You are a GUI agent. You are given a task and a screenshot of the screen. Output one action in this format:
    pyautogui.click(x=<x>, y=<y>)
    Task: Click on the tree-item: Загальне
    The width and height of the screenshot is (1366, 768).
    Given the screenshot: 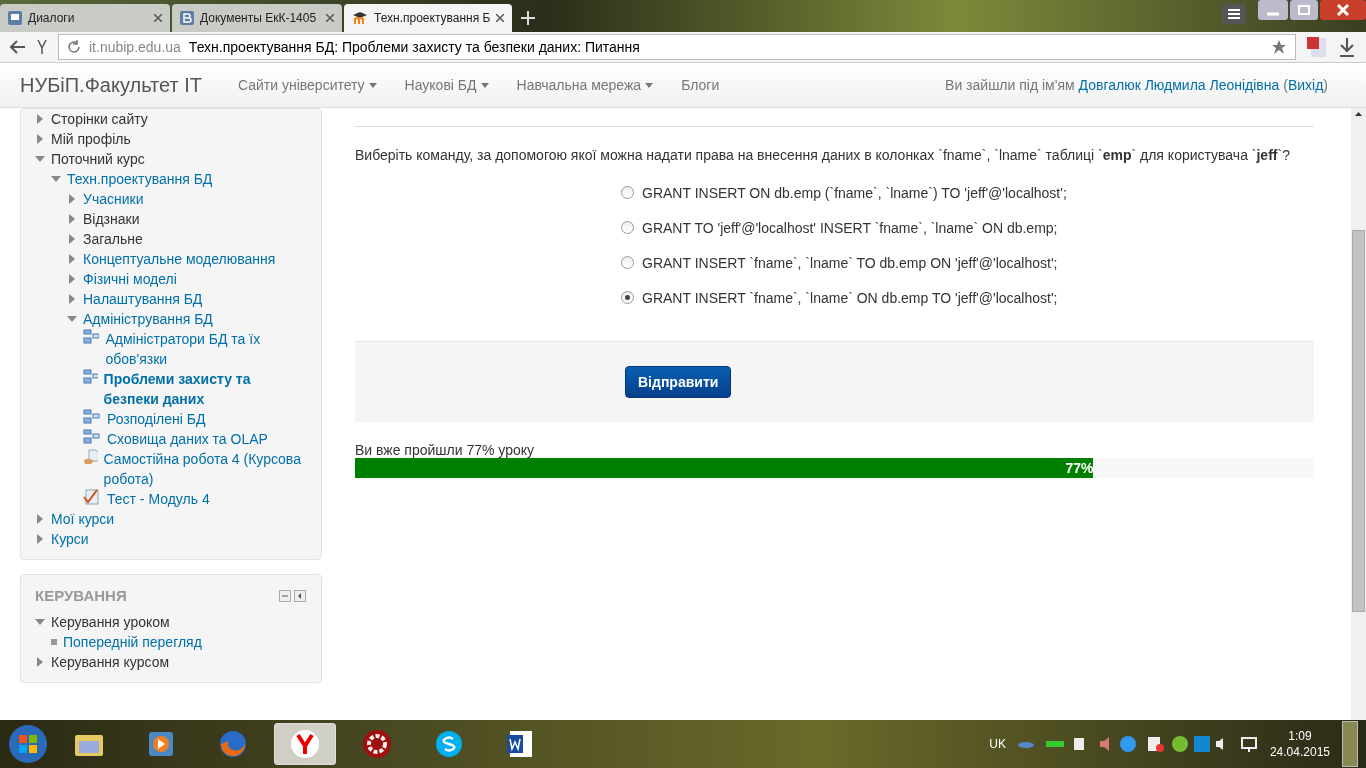 What is the action you would take?
    pyautogui.click(x=113, y=239)
    